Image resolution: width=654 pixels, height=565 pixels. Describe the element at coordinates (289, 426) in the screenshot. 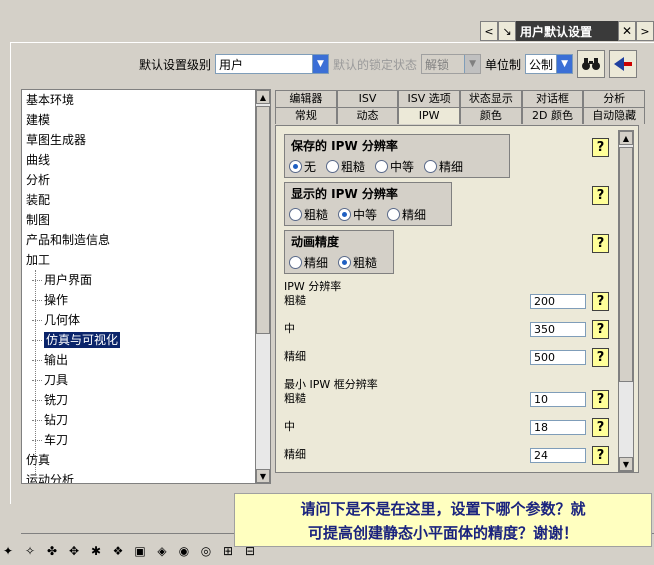

I see `resolution-label: 中` at that location.